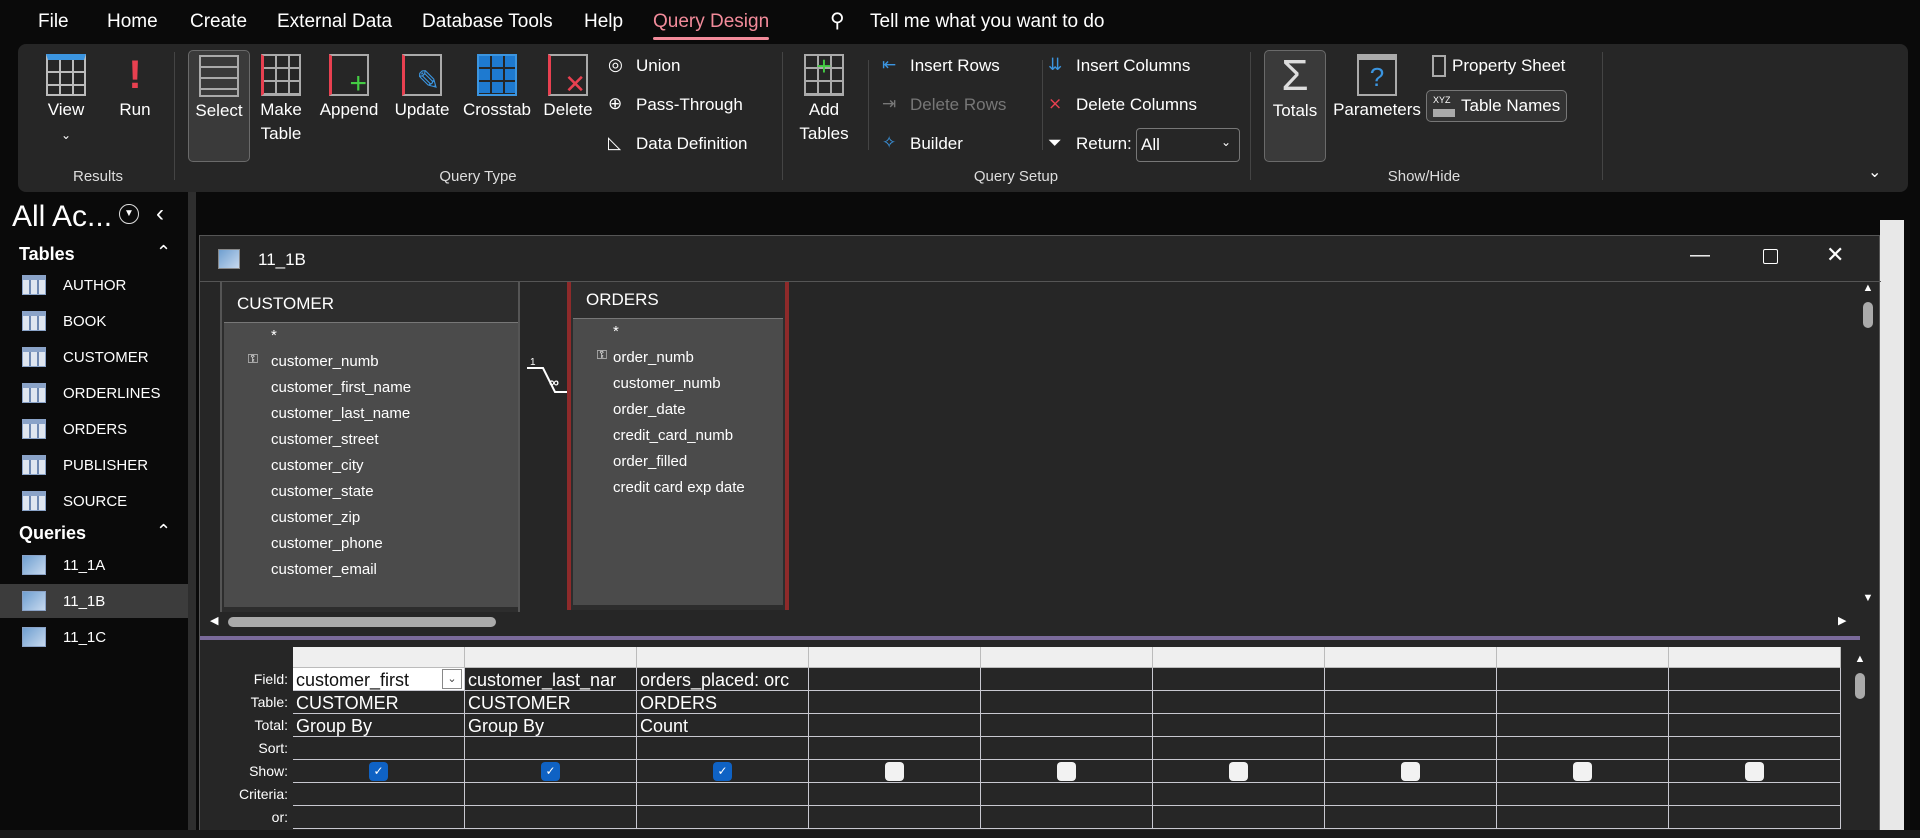  Describe the element at coordinates (94, 637) in the screenshot. I see `nav-query-11_1c: 11_1C` at that location.